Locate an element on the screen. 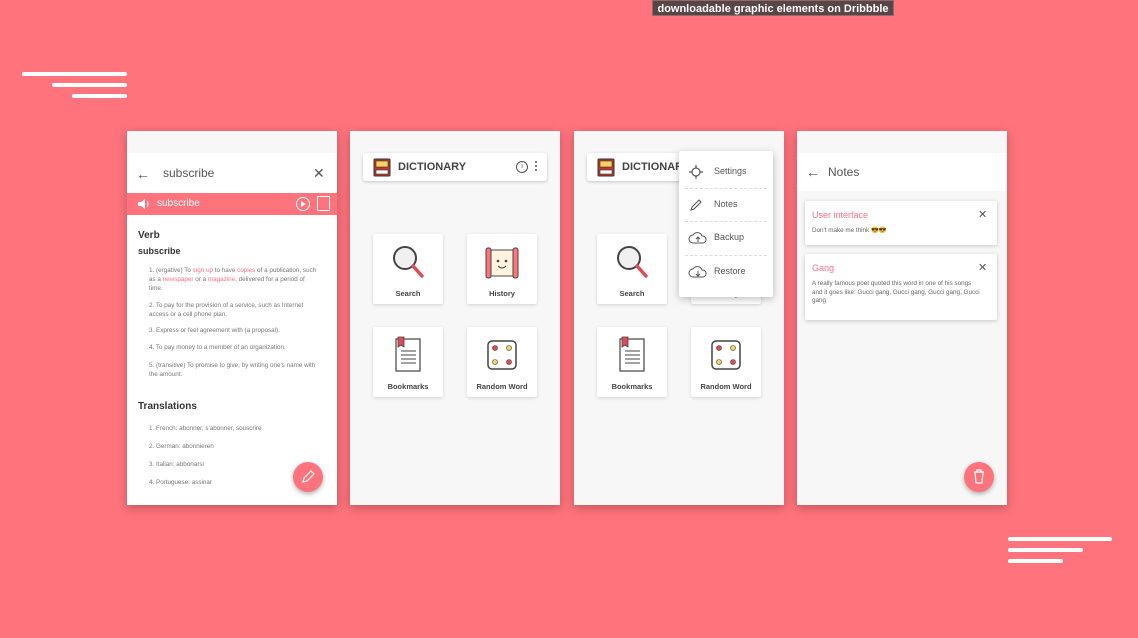  part-of-speech: Verb is located at coordinates (149, 235).